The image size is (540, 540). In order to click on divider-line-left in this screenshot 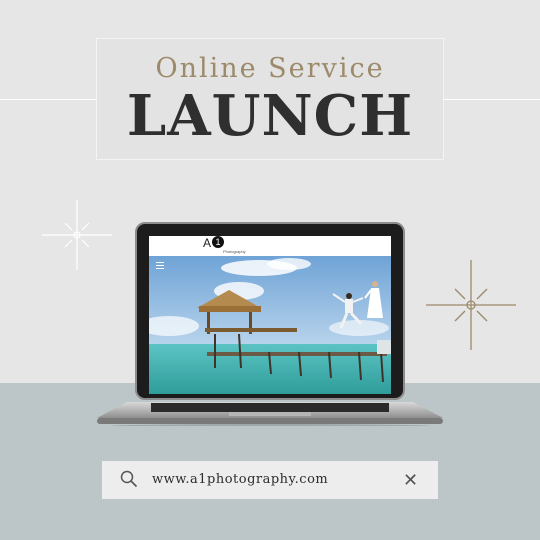, I will do `click(48, 99)`.